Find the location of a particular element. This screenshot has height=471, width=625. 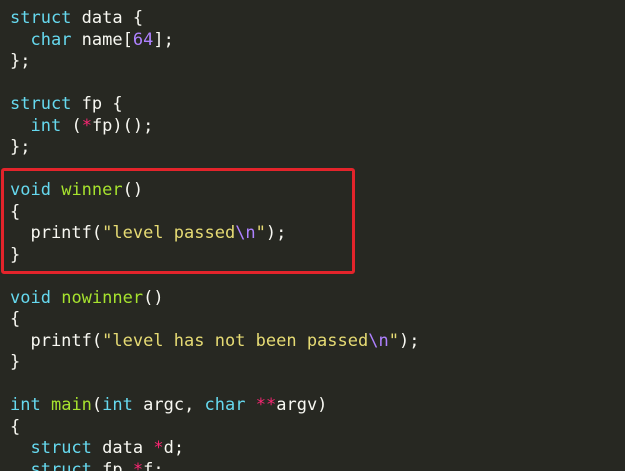

code-token-number: 64 is located at coordinates (143, 39).